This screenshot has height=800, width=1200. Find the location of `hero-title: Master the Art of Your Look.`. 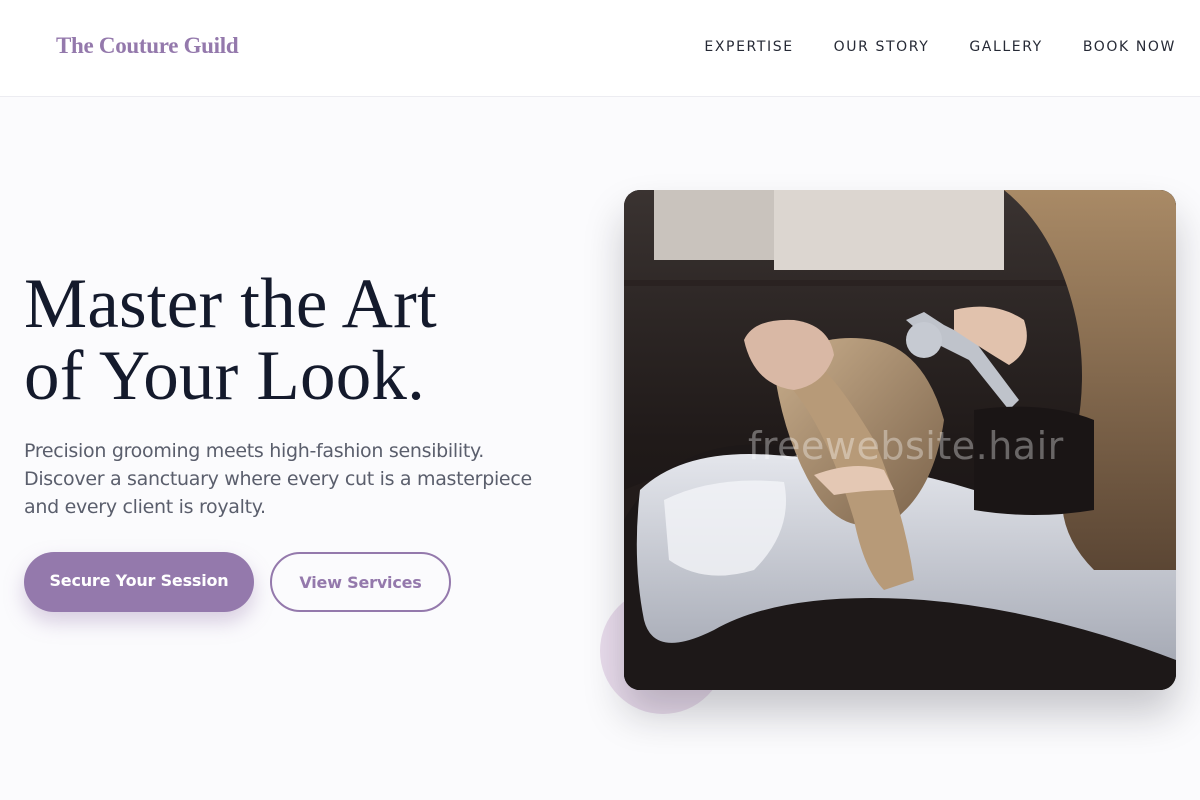

hero-title: Master the Art of Your Look. is located at coordinates (304, 340).